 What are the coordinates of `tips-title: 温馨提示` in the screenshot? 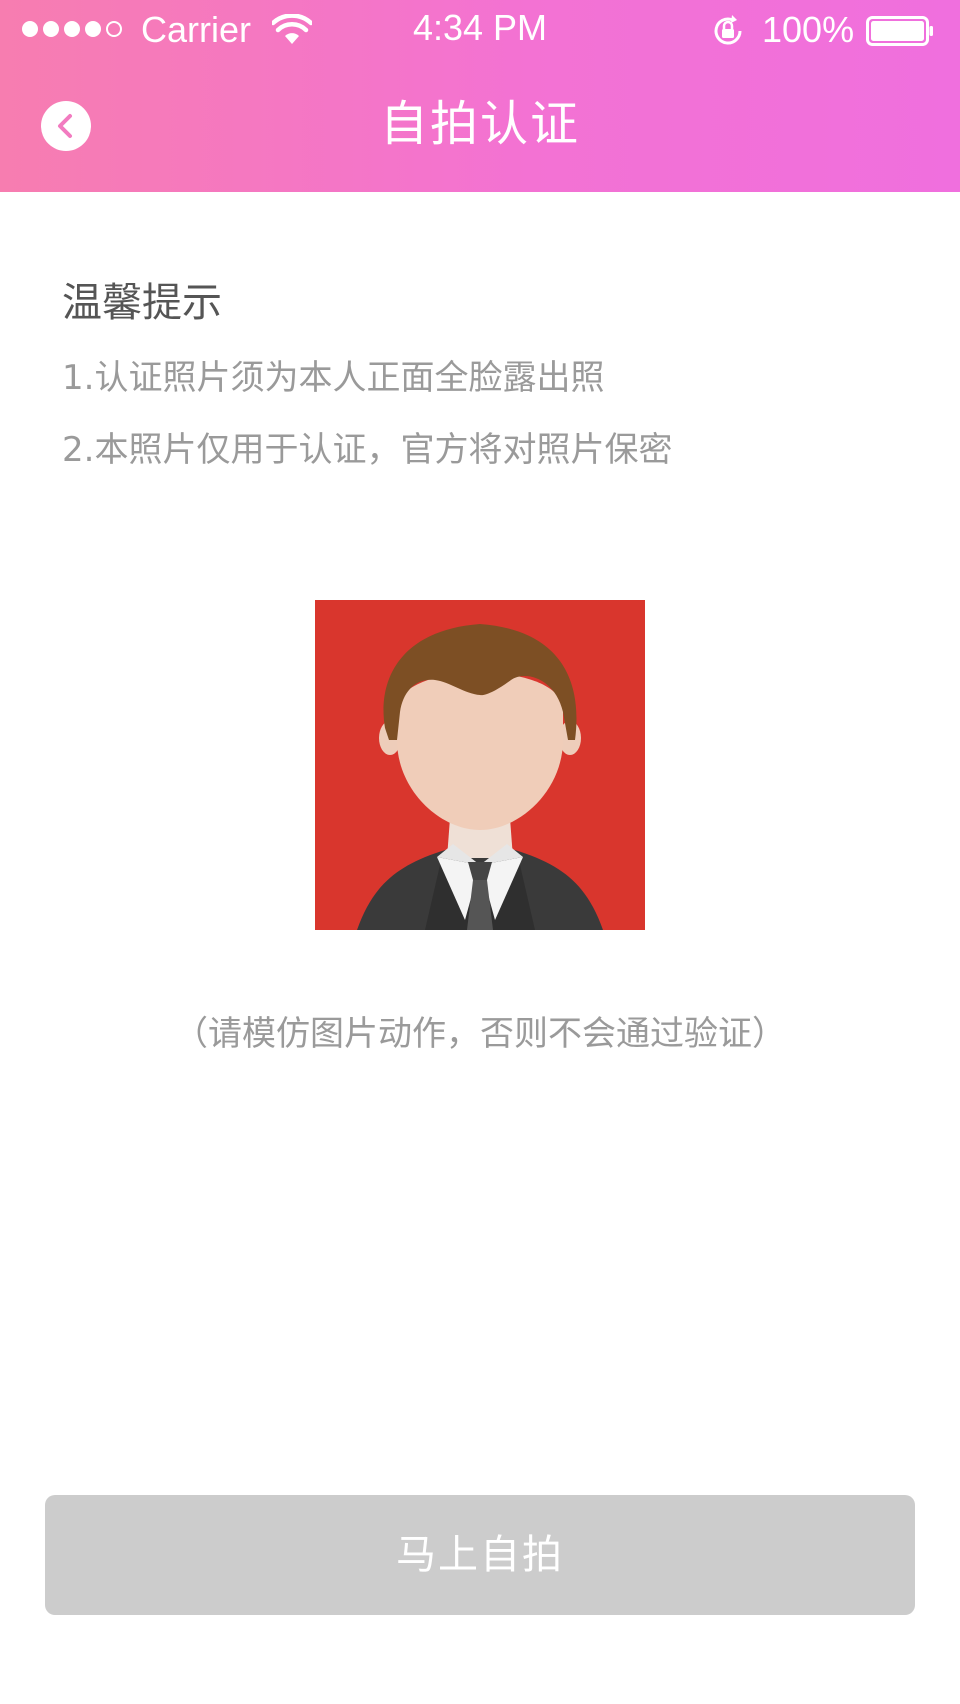 It's located at (142, 303).